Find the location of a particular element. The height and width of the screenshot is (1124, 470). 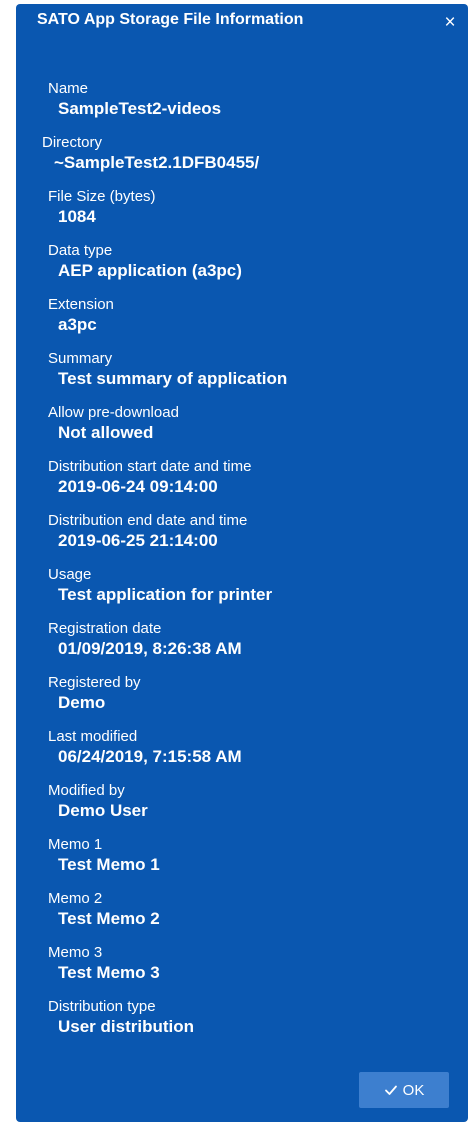

field-memo-1: Memo 1 Test Memo 1 is located at coordinates (242, 855).